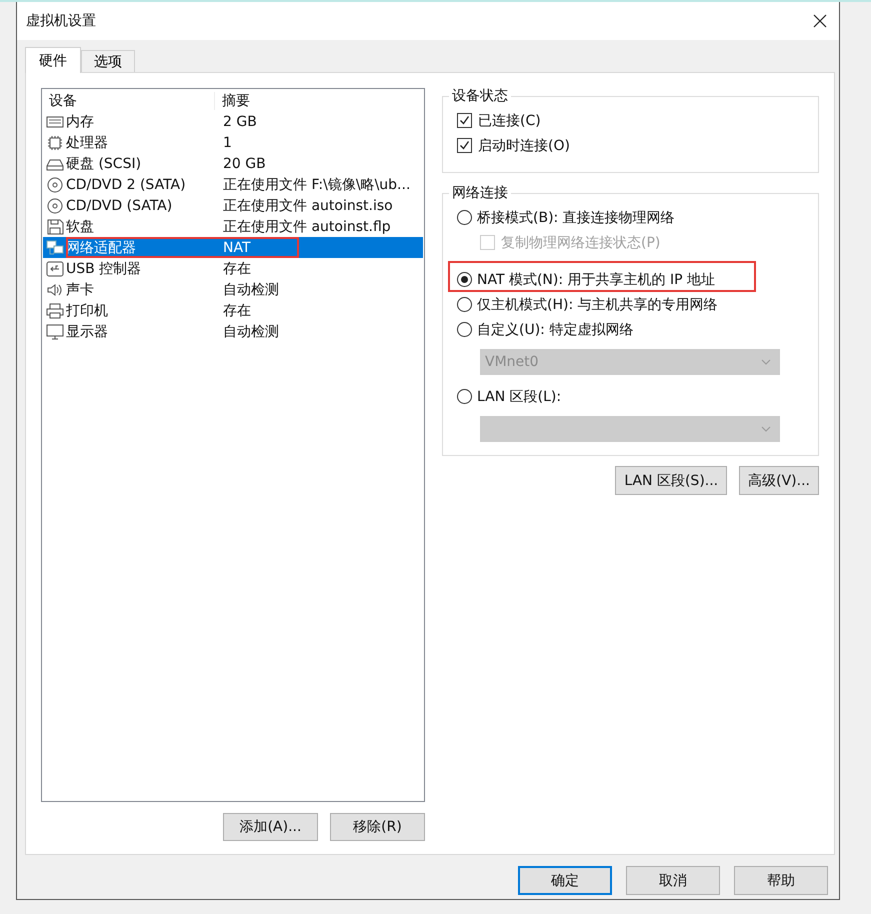 This screenshot has height=914, width=871. What do you see at coordinates (239, 122) in the screenshot?
I see `device-summary: 2 GB` at bounding box center [239, 122].